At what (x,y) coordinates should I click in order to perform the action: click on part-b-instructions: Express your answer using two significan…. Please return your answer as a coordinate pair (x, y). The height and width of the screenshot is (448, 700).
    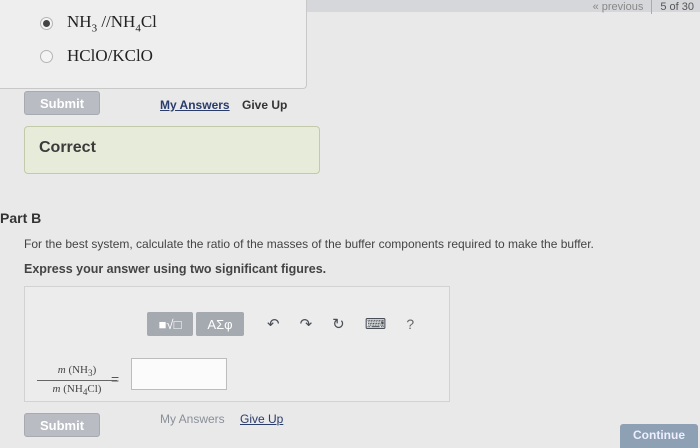
    Looking at the image, I should click on (175, 269).